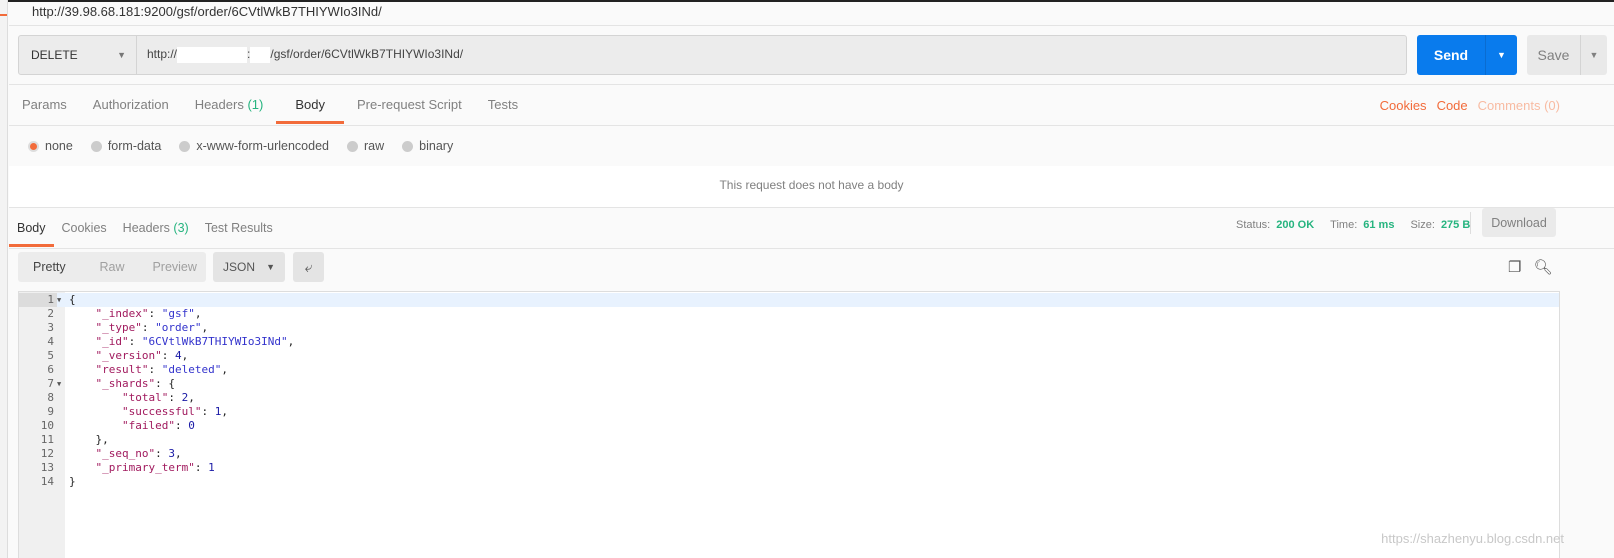 Image resolution: width=1614 pixels, height=558 pixels. Describe the element at coordinates (50, 369) in the screenshot. I see `line-number: 6` at that location.